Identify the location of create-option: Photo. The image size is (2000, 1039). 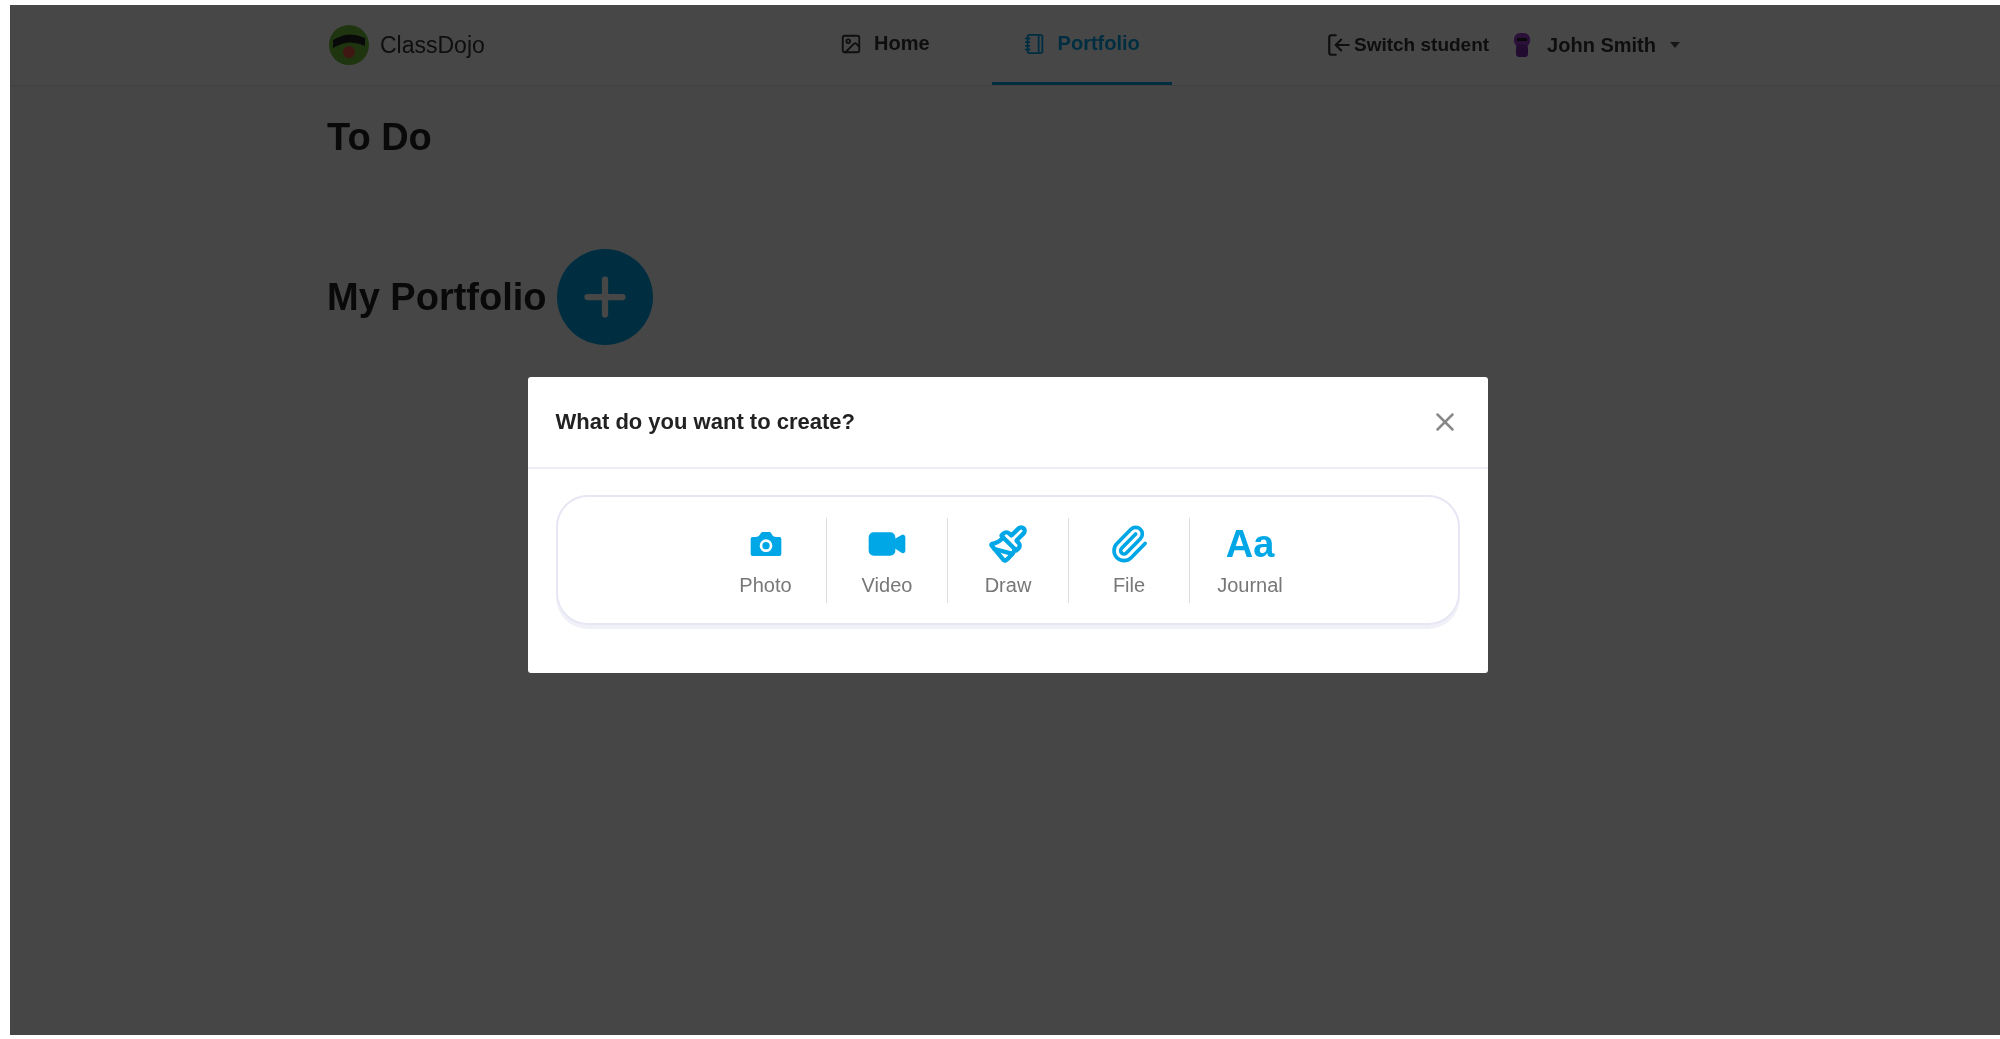
(765, 560).